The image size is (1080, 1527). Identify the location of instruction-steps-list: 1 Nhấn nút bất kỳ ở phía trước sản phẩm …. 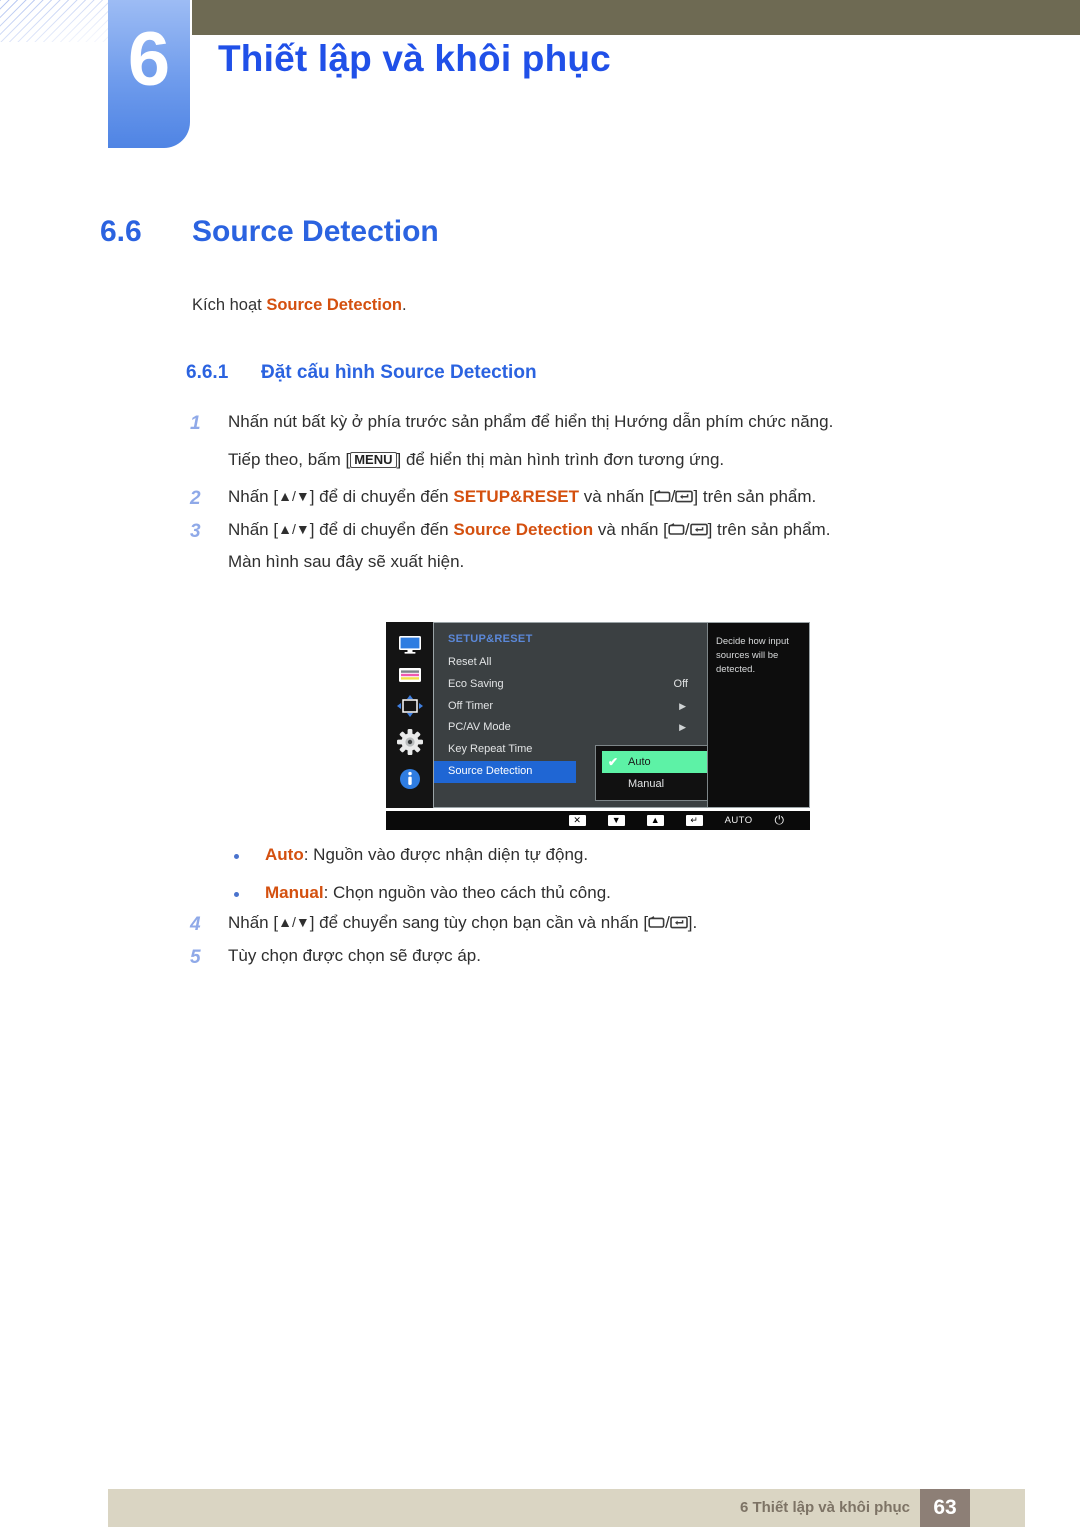
(570, 494).